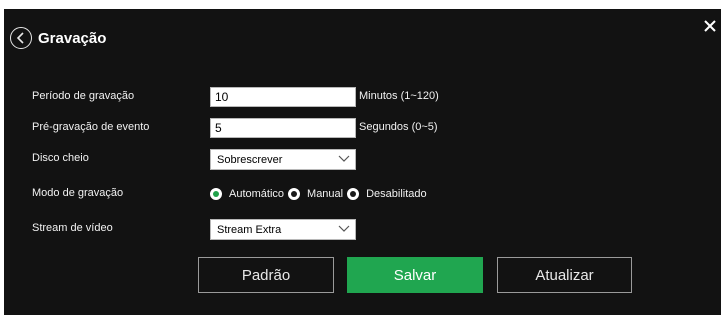  Describe the element at coordinates (72, 38) in the screenshot. I see `page-title: Gravação` at that location.